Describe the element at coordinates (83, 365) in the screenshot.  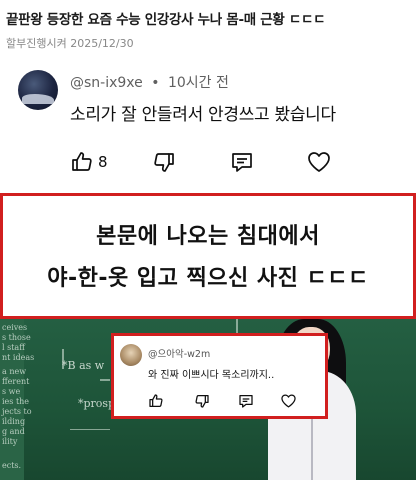
I see `chalk-scribble: *B as w` at that location.